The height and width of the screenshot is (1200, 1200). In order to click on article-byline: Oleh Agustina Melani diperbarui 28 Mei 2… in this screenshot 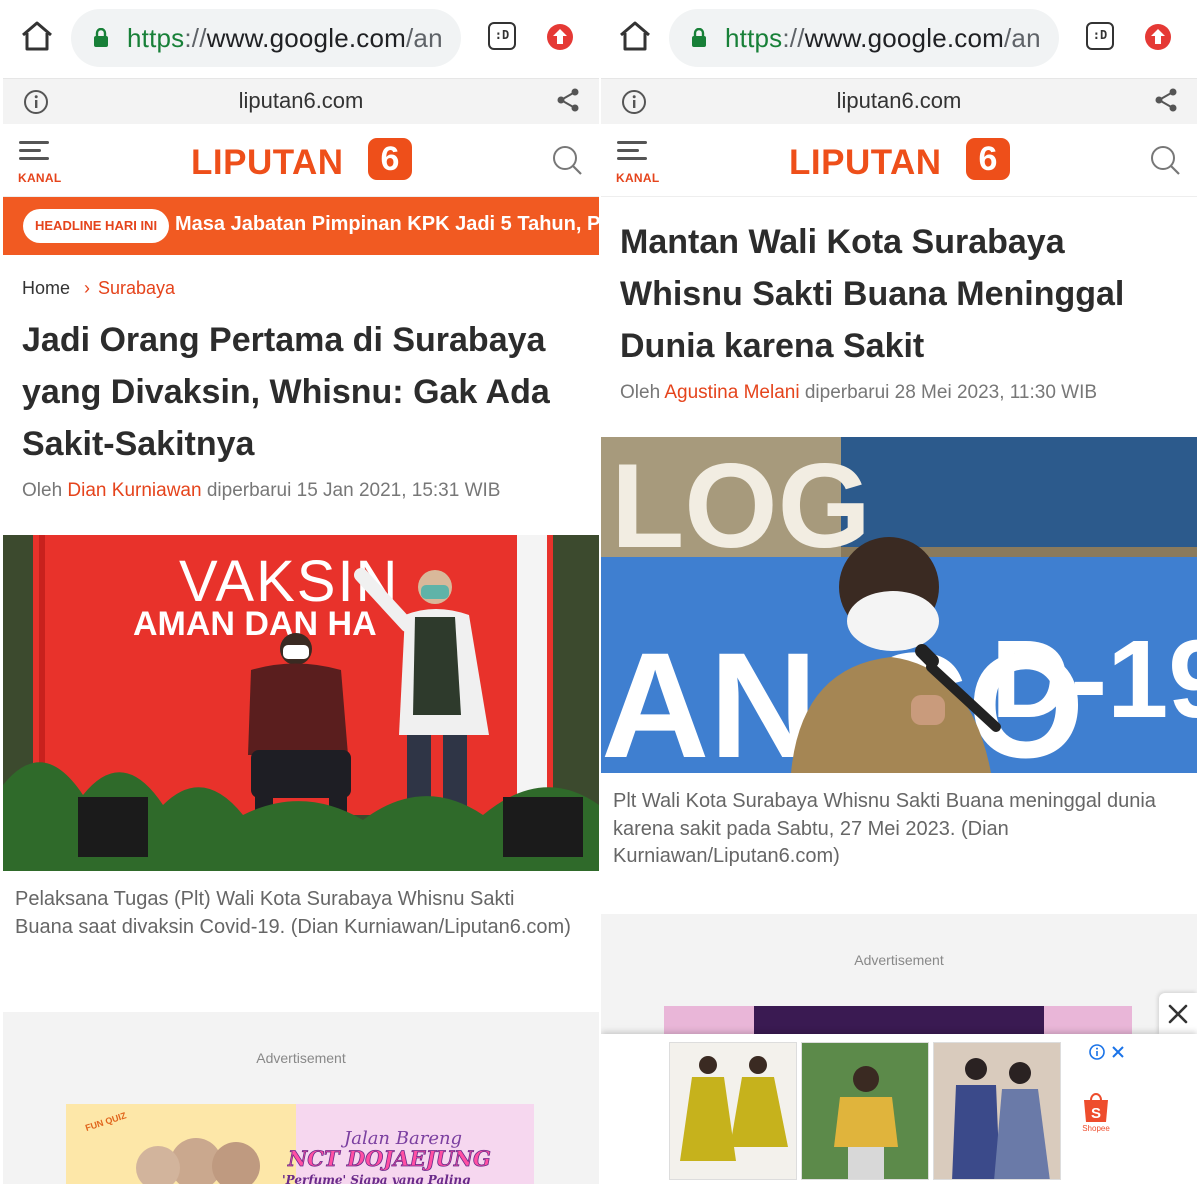, I will do `click(859, 392)`.